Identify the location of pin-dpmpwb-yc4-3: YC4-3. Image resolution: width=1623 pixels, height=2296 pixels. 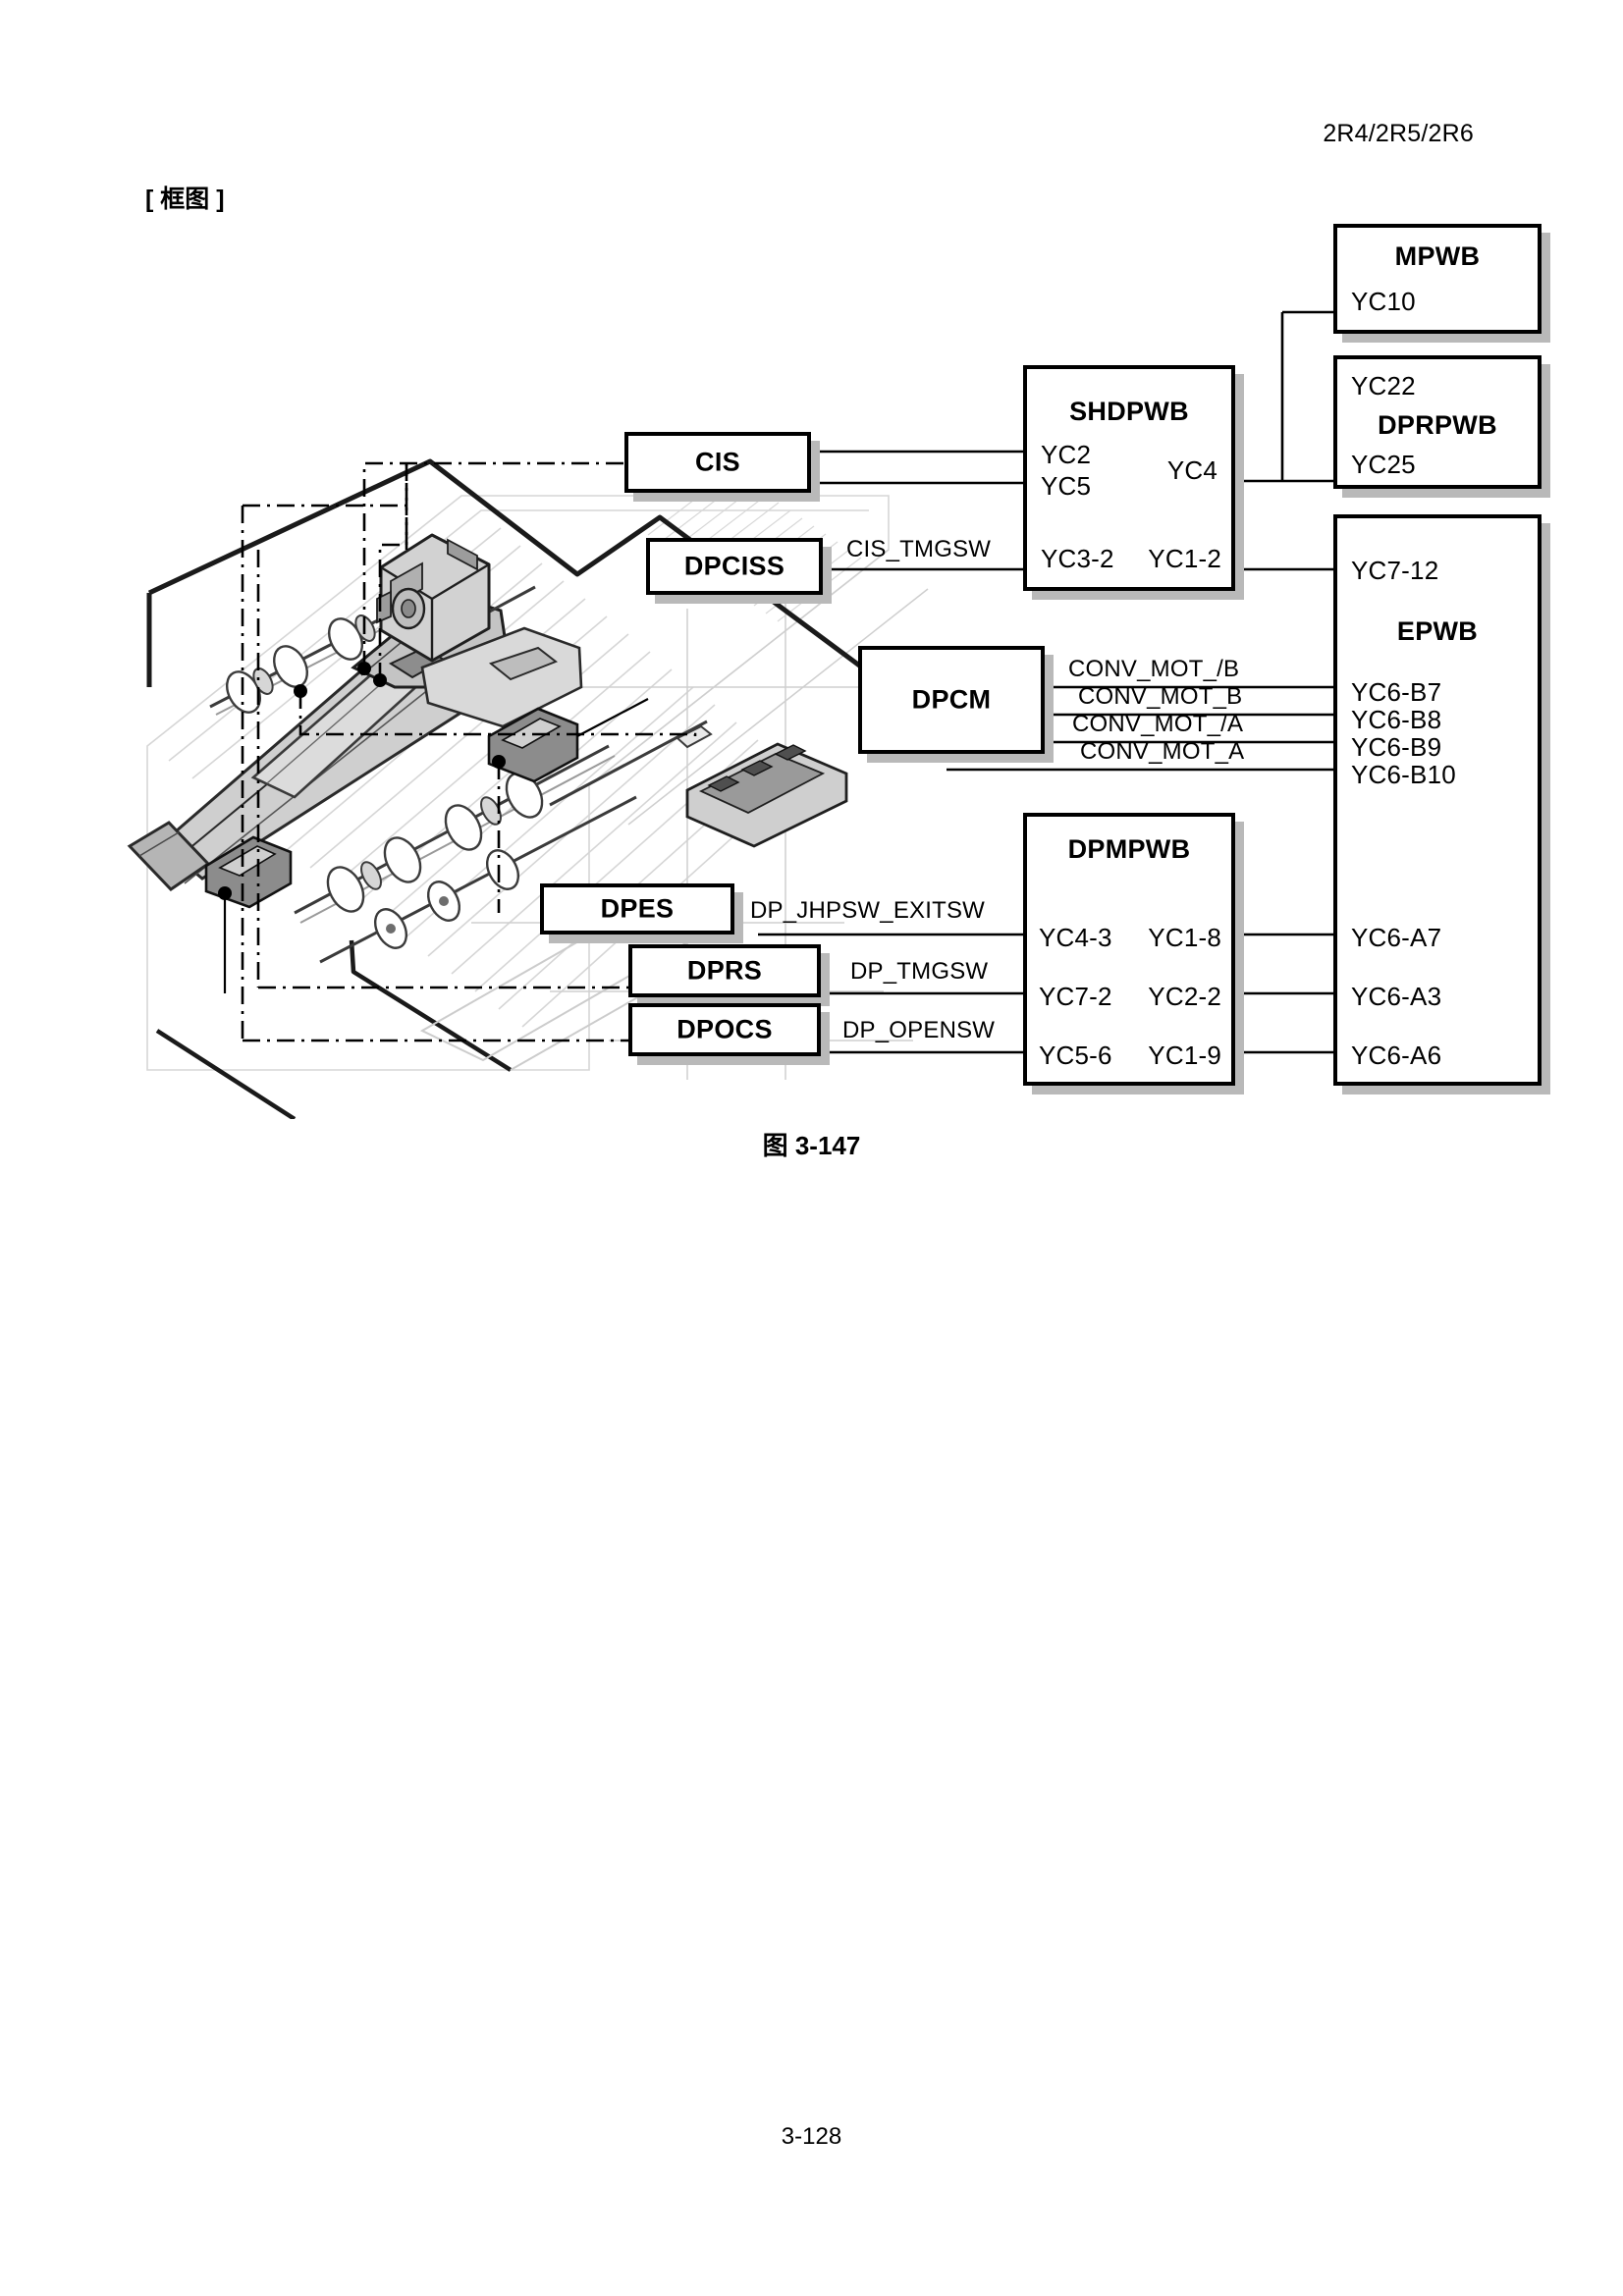
(1075, 937).